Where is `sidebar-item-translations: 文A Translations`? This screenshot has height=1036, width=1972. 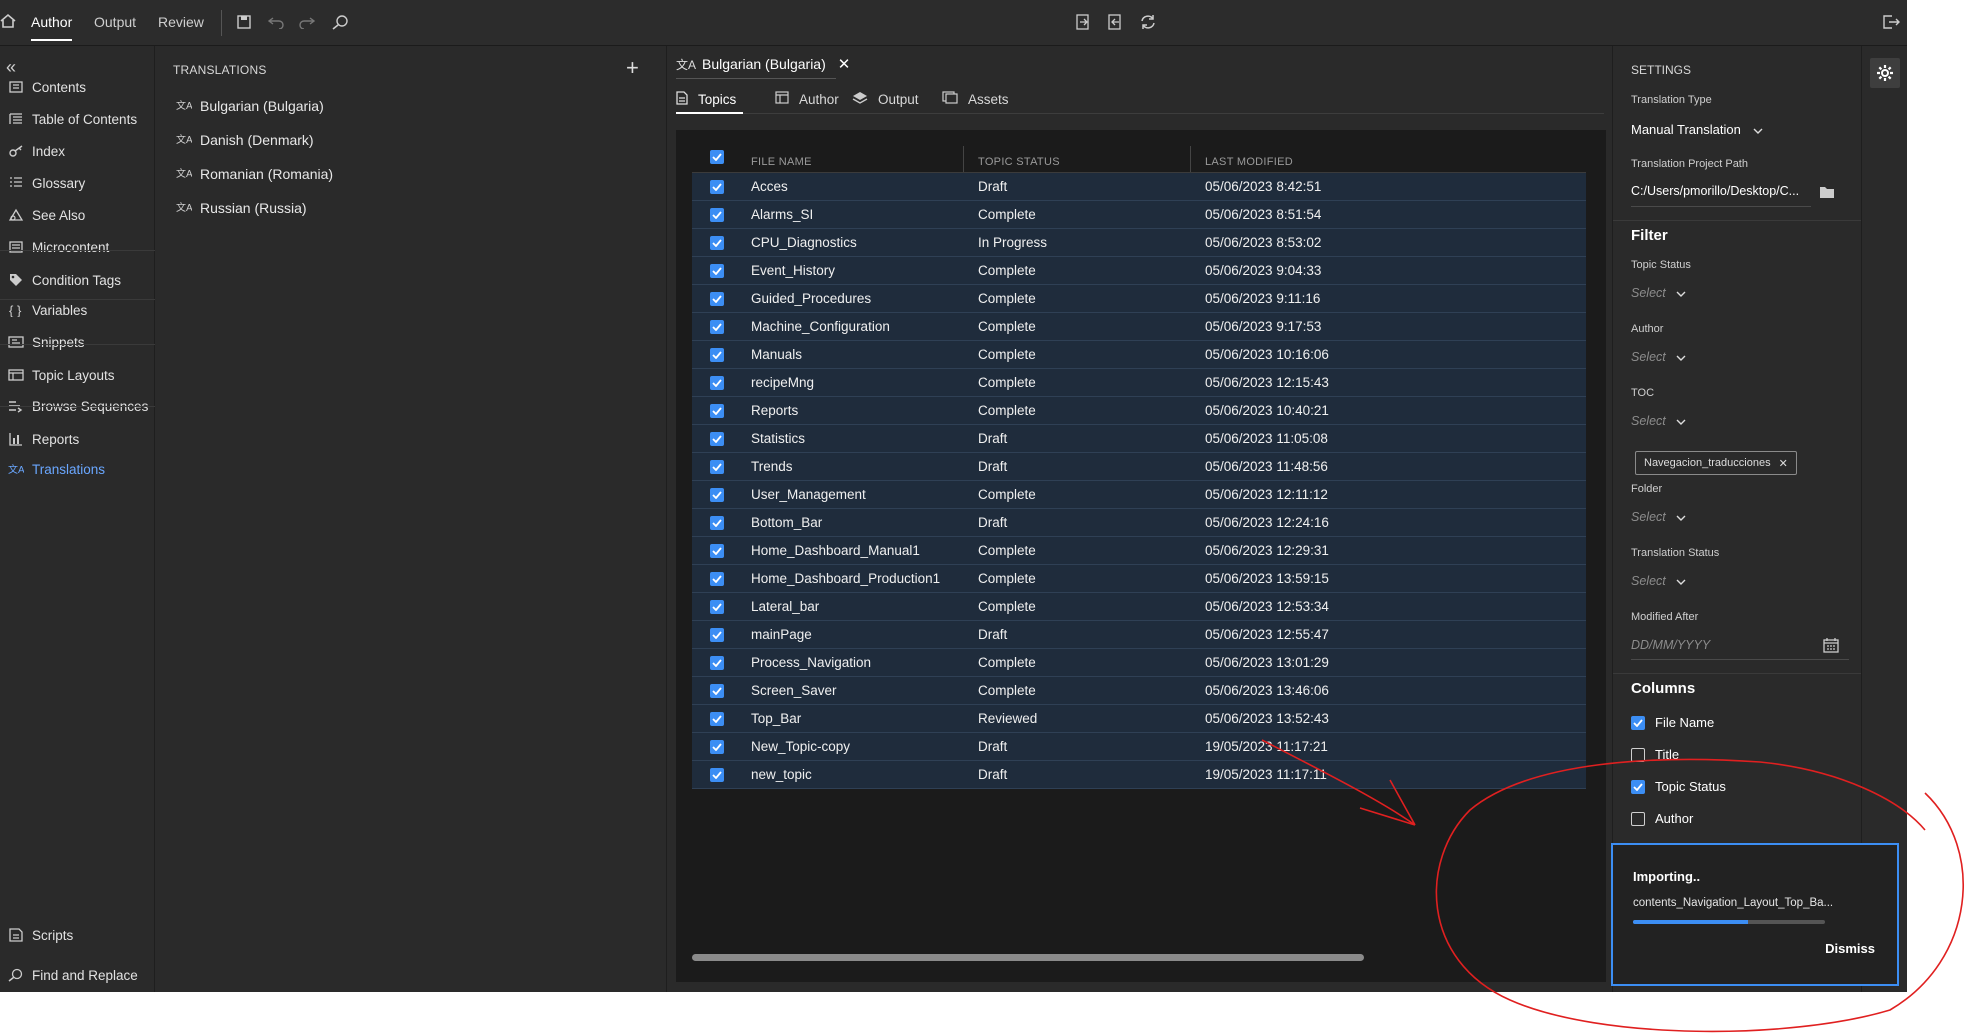
sidebar-item-translations: 文A Translations is located at coordinates (77, 469).